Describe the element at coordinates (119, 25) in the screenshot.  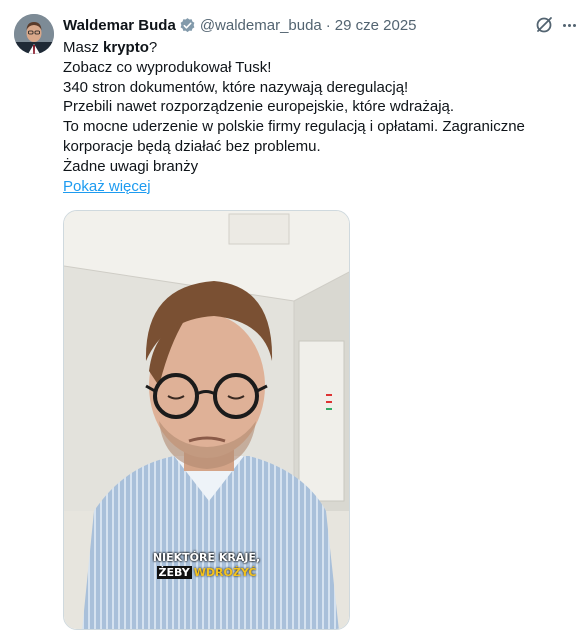
I see `author-name: Waldemar Buda` at that location.